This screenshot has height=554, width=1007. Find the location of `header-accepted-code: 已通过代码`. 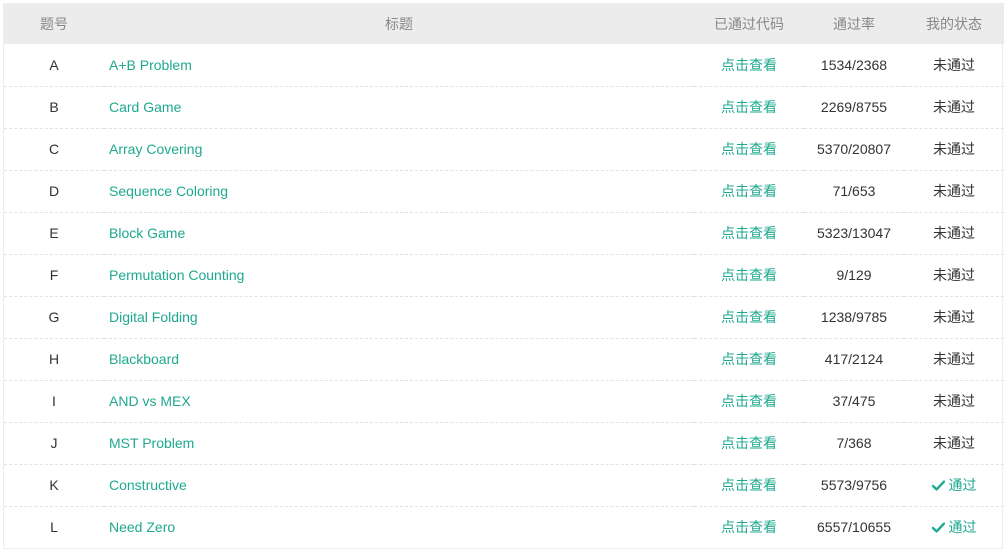

header-accepted-code: 已通过代码 is located at coordinates (749, 23).